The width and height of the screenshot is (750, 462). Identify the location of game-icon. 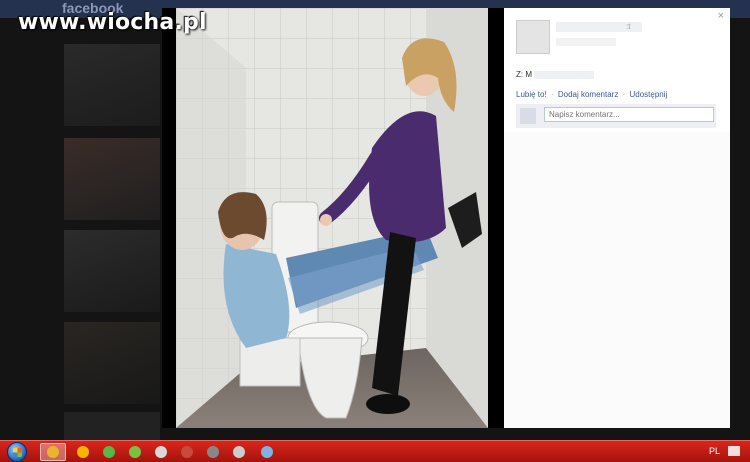
(187, 452).